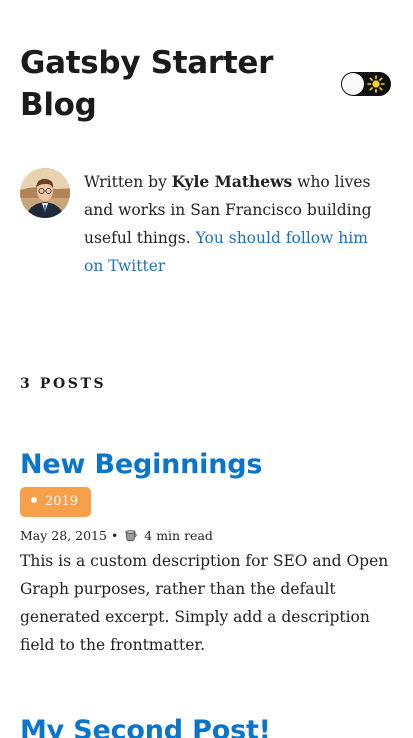  I want to click on theme-toggle, so click(366, 84).